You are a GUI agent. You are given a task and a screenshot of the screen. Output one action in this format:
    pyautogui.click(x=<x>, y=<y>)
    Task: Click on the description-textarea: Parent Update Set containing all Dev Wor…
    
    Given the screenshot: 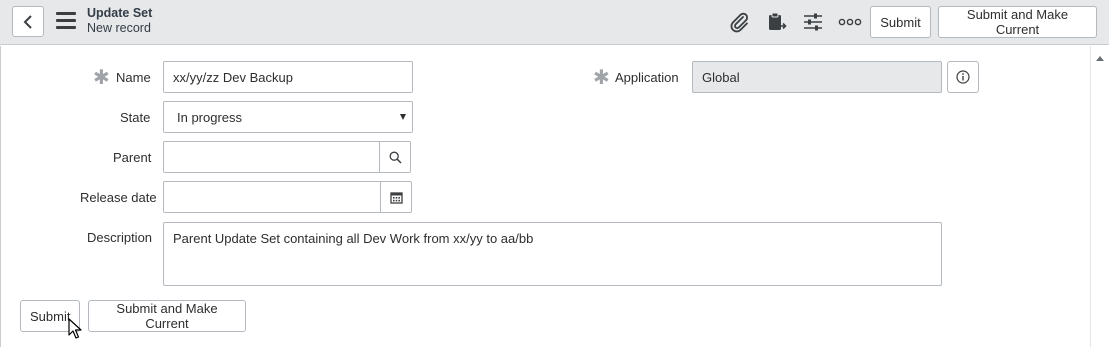 What is the action you would take?
    pyautogui.click(x=552, y=254)
    